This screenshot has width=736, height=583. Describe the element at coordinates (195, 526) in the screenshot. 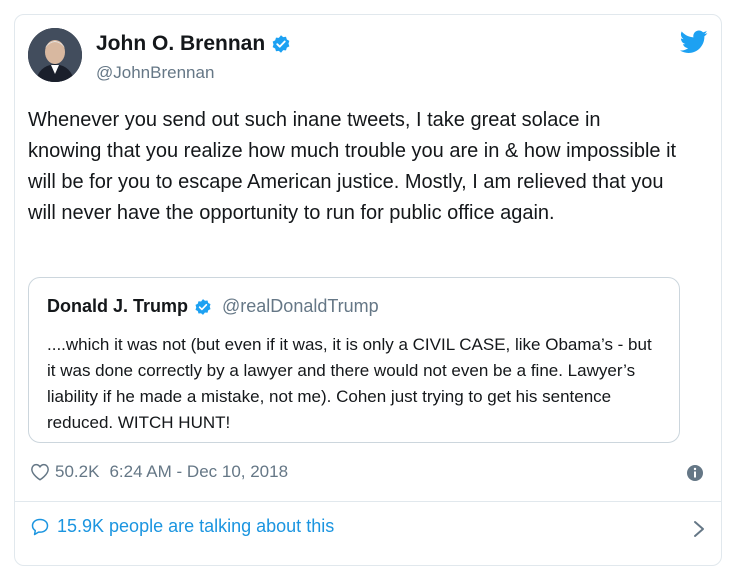

I see `conversation-count-text: 15.9K people are talking about this` at that location.